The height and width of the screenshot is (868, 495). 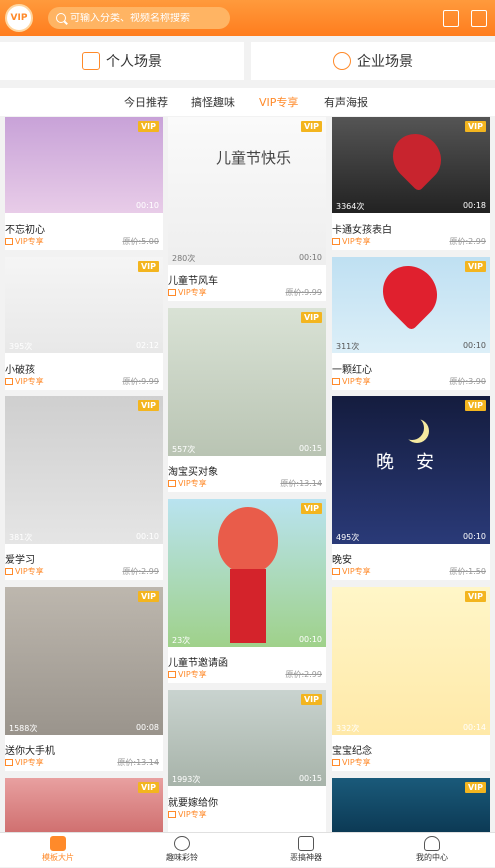 What do you see at coordinates (278, 102) in the screenshot?
I see `tab-vip: VIP专享` at bounding box center [278, 102].